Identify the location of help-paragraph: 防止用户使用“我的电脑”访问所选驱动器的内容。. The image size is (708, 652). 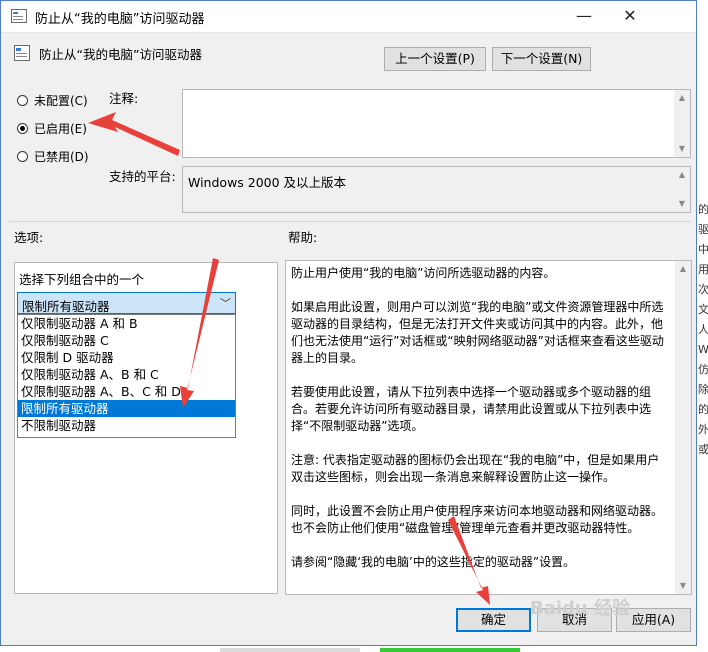
(423, 273).